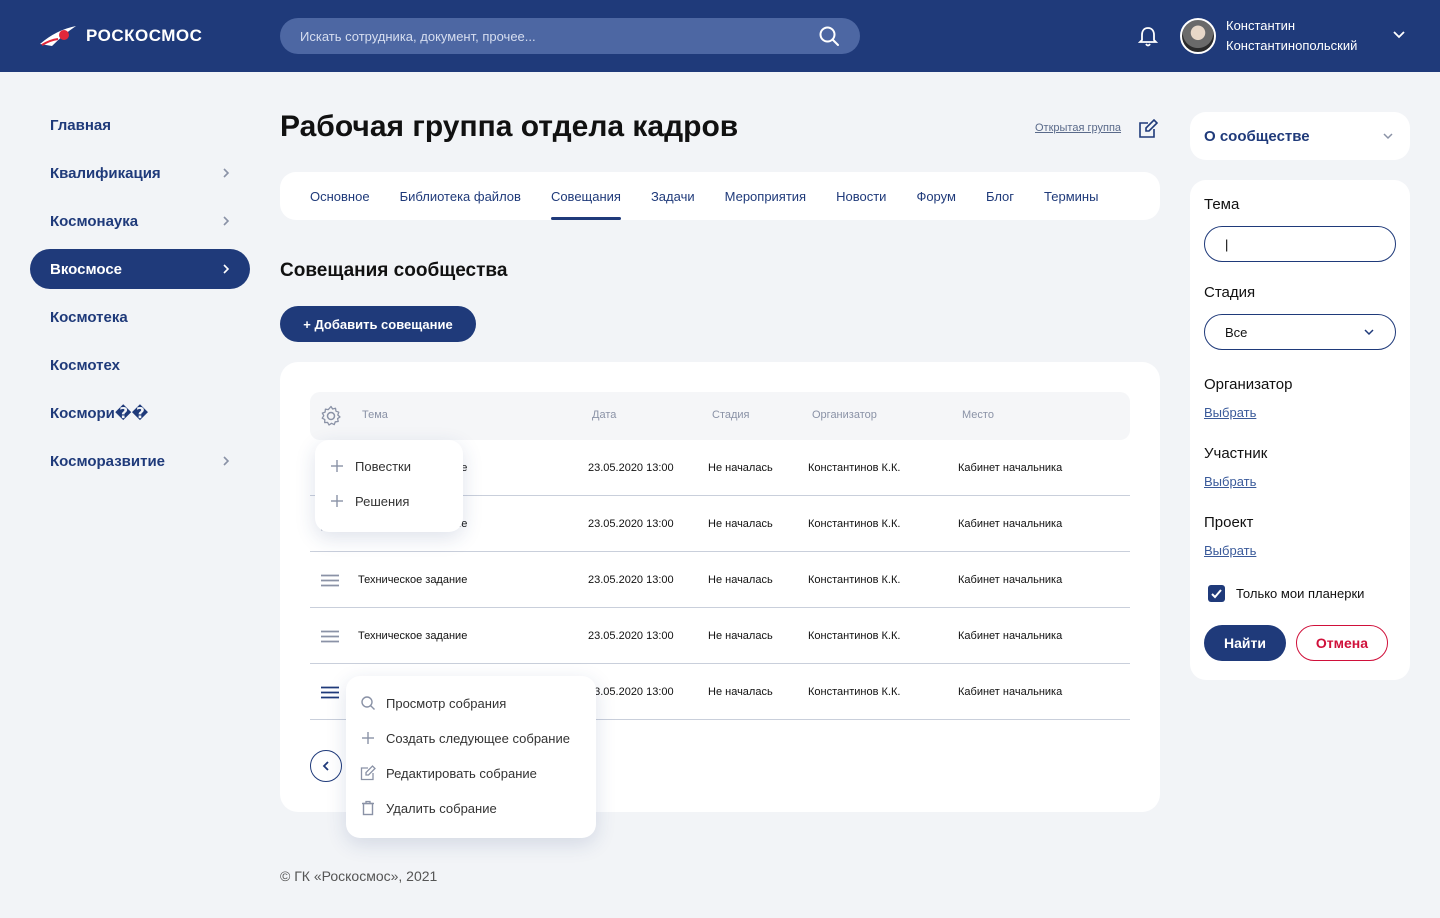  I want to click on top-header: РОСКОСМОС Константин Константинопольский, so click(720, 36).